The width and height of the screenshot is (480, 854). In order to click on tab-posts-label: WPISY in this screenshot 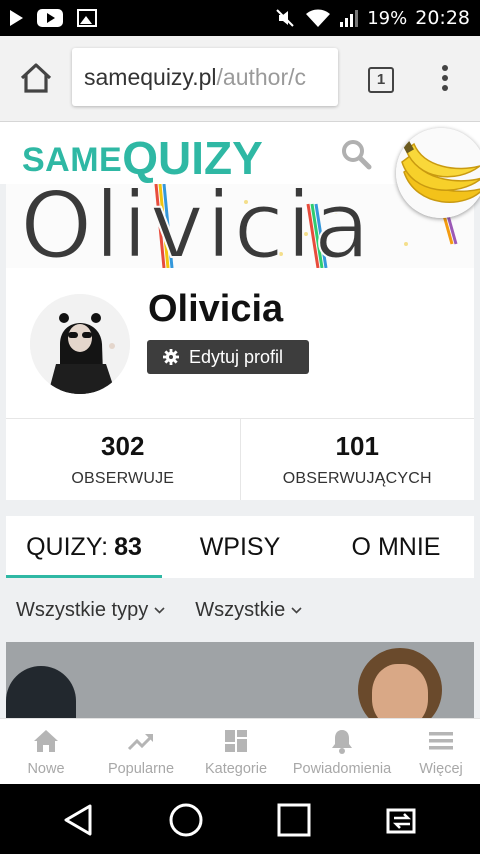, I will do `click(240, 546)`.